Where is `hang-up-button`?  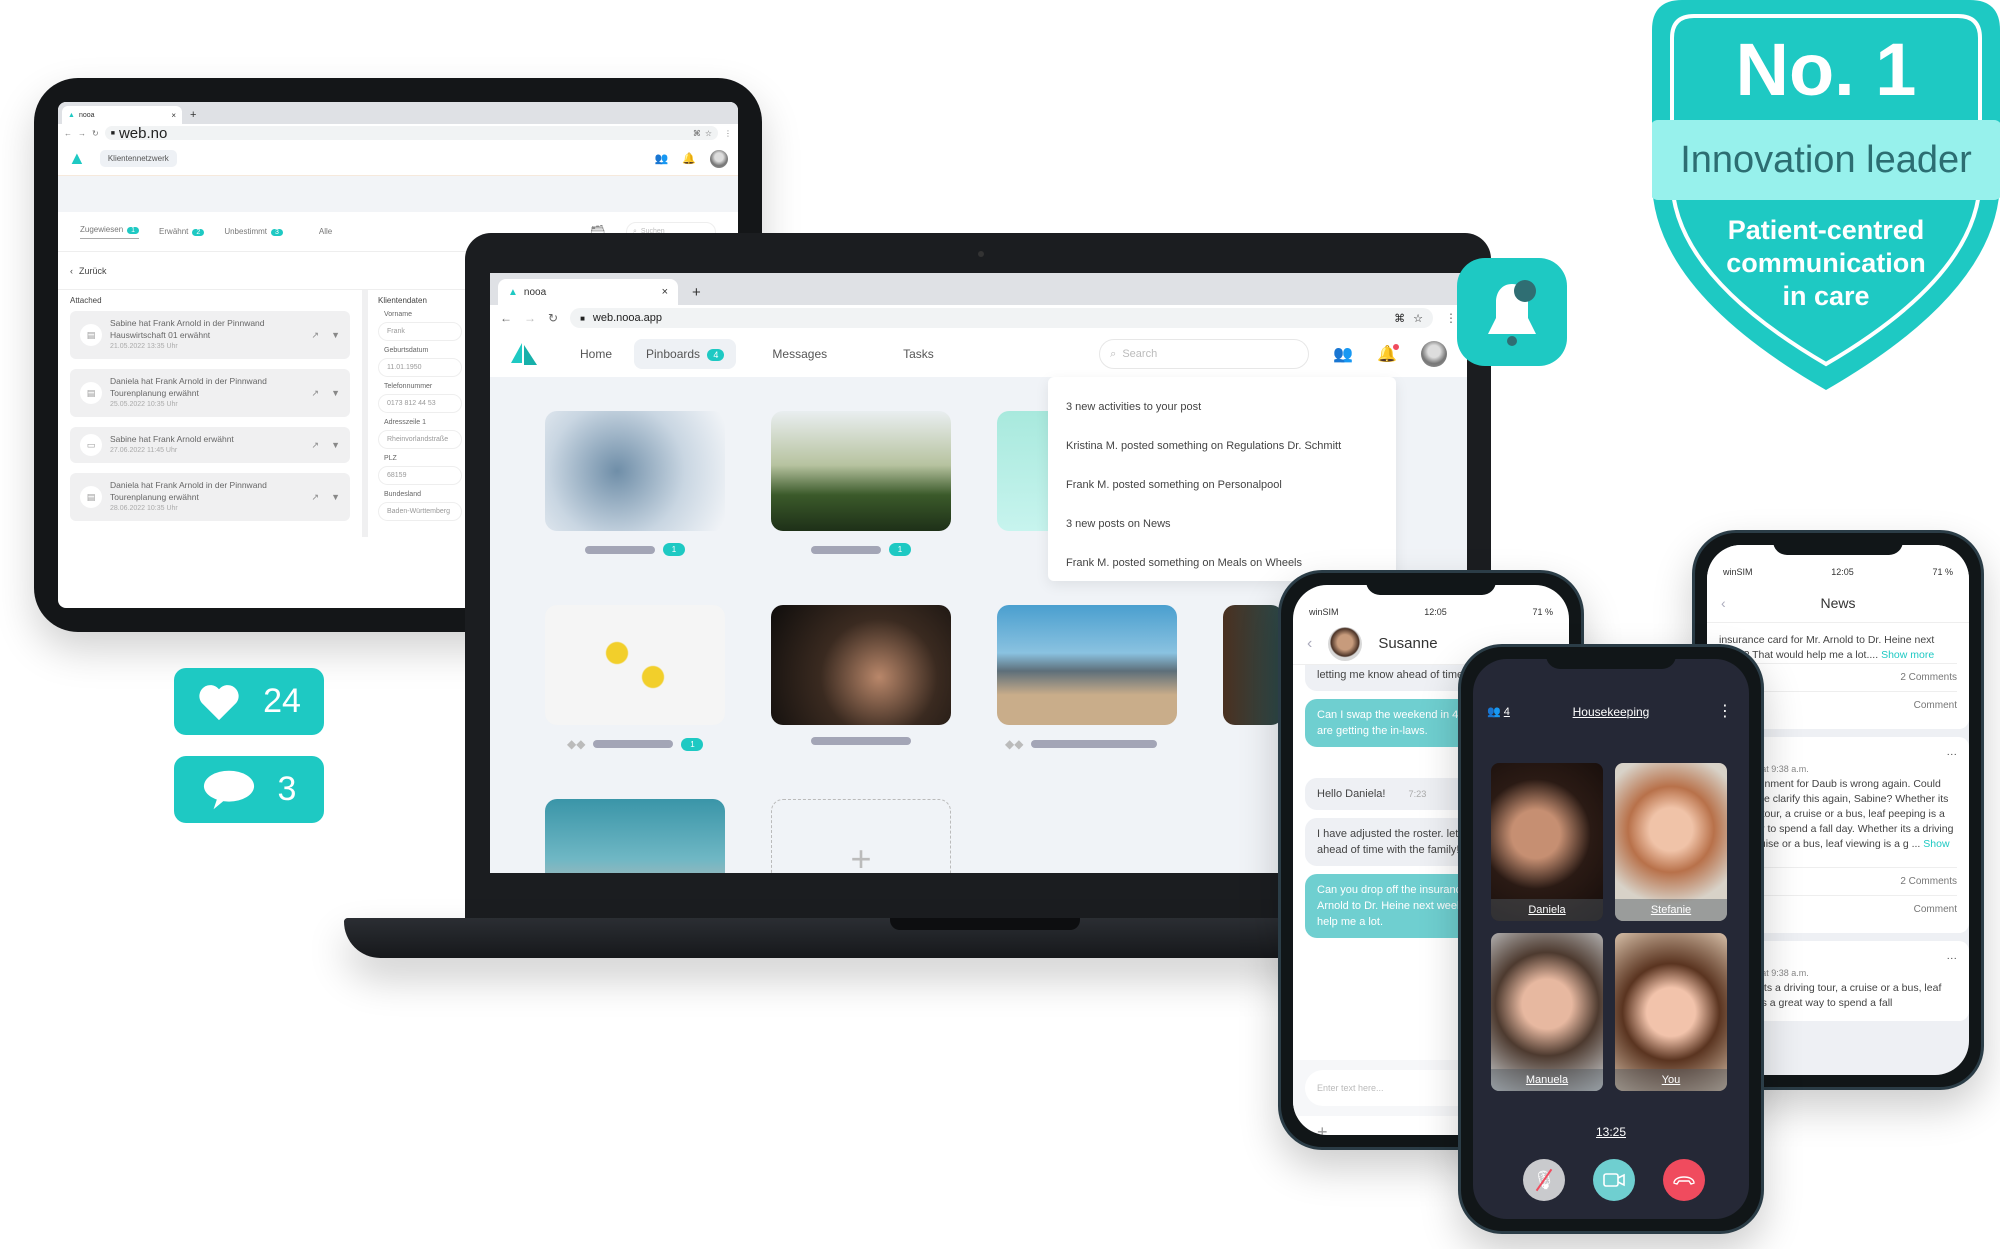
hang-up-button is located at coordinates (1684, 1180).